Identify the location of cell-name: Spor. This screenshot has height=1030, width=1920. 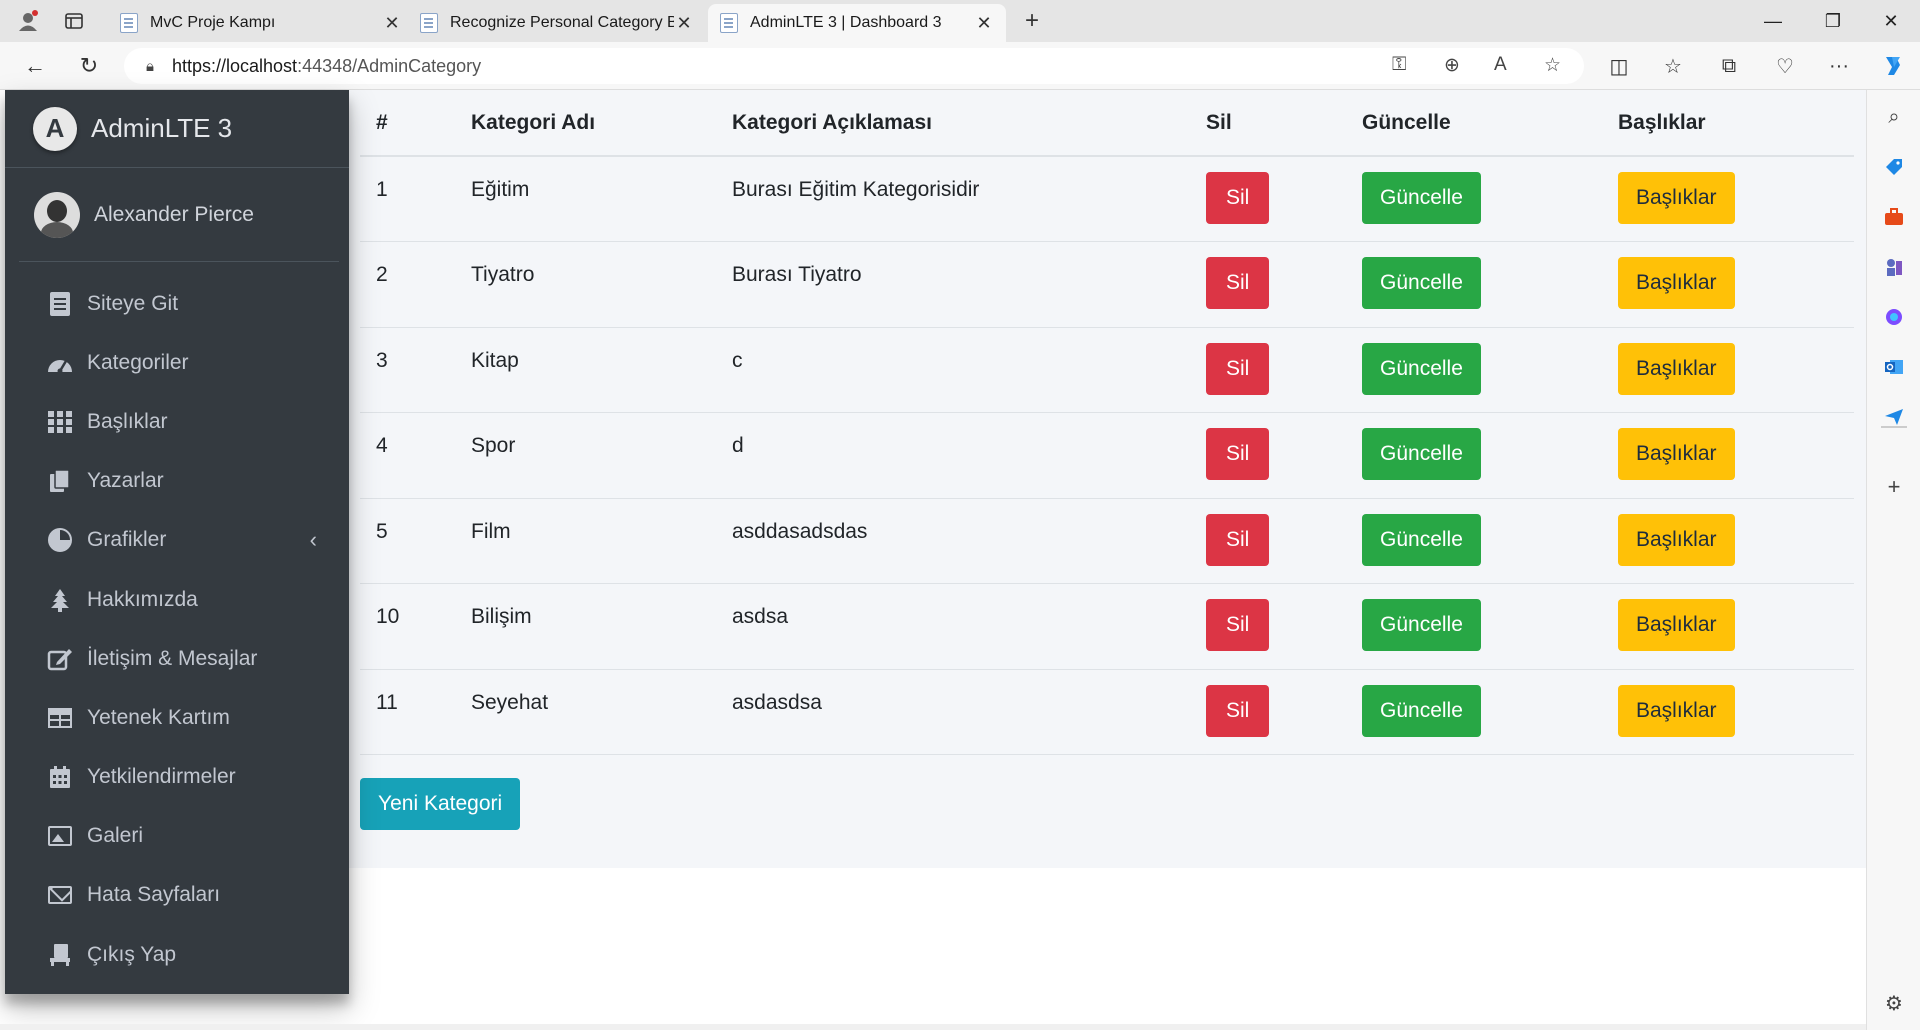
(585, 455).